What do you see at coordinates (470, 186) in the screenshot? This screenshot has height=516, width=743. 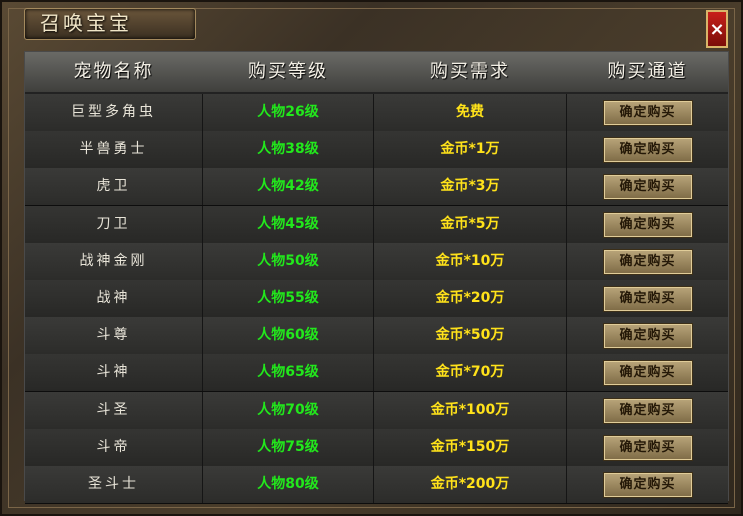 I see `purchase-cost: 金币*3万` at bounding box center [470, 186].